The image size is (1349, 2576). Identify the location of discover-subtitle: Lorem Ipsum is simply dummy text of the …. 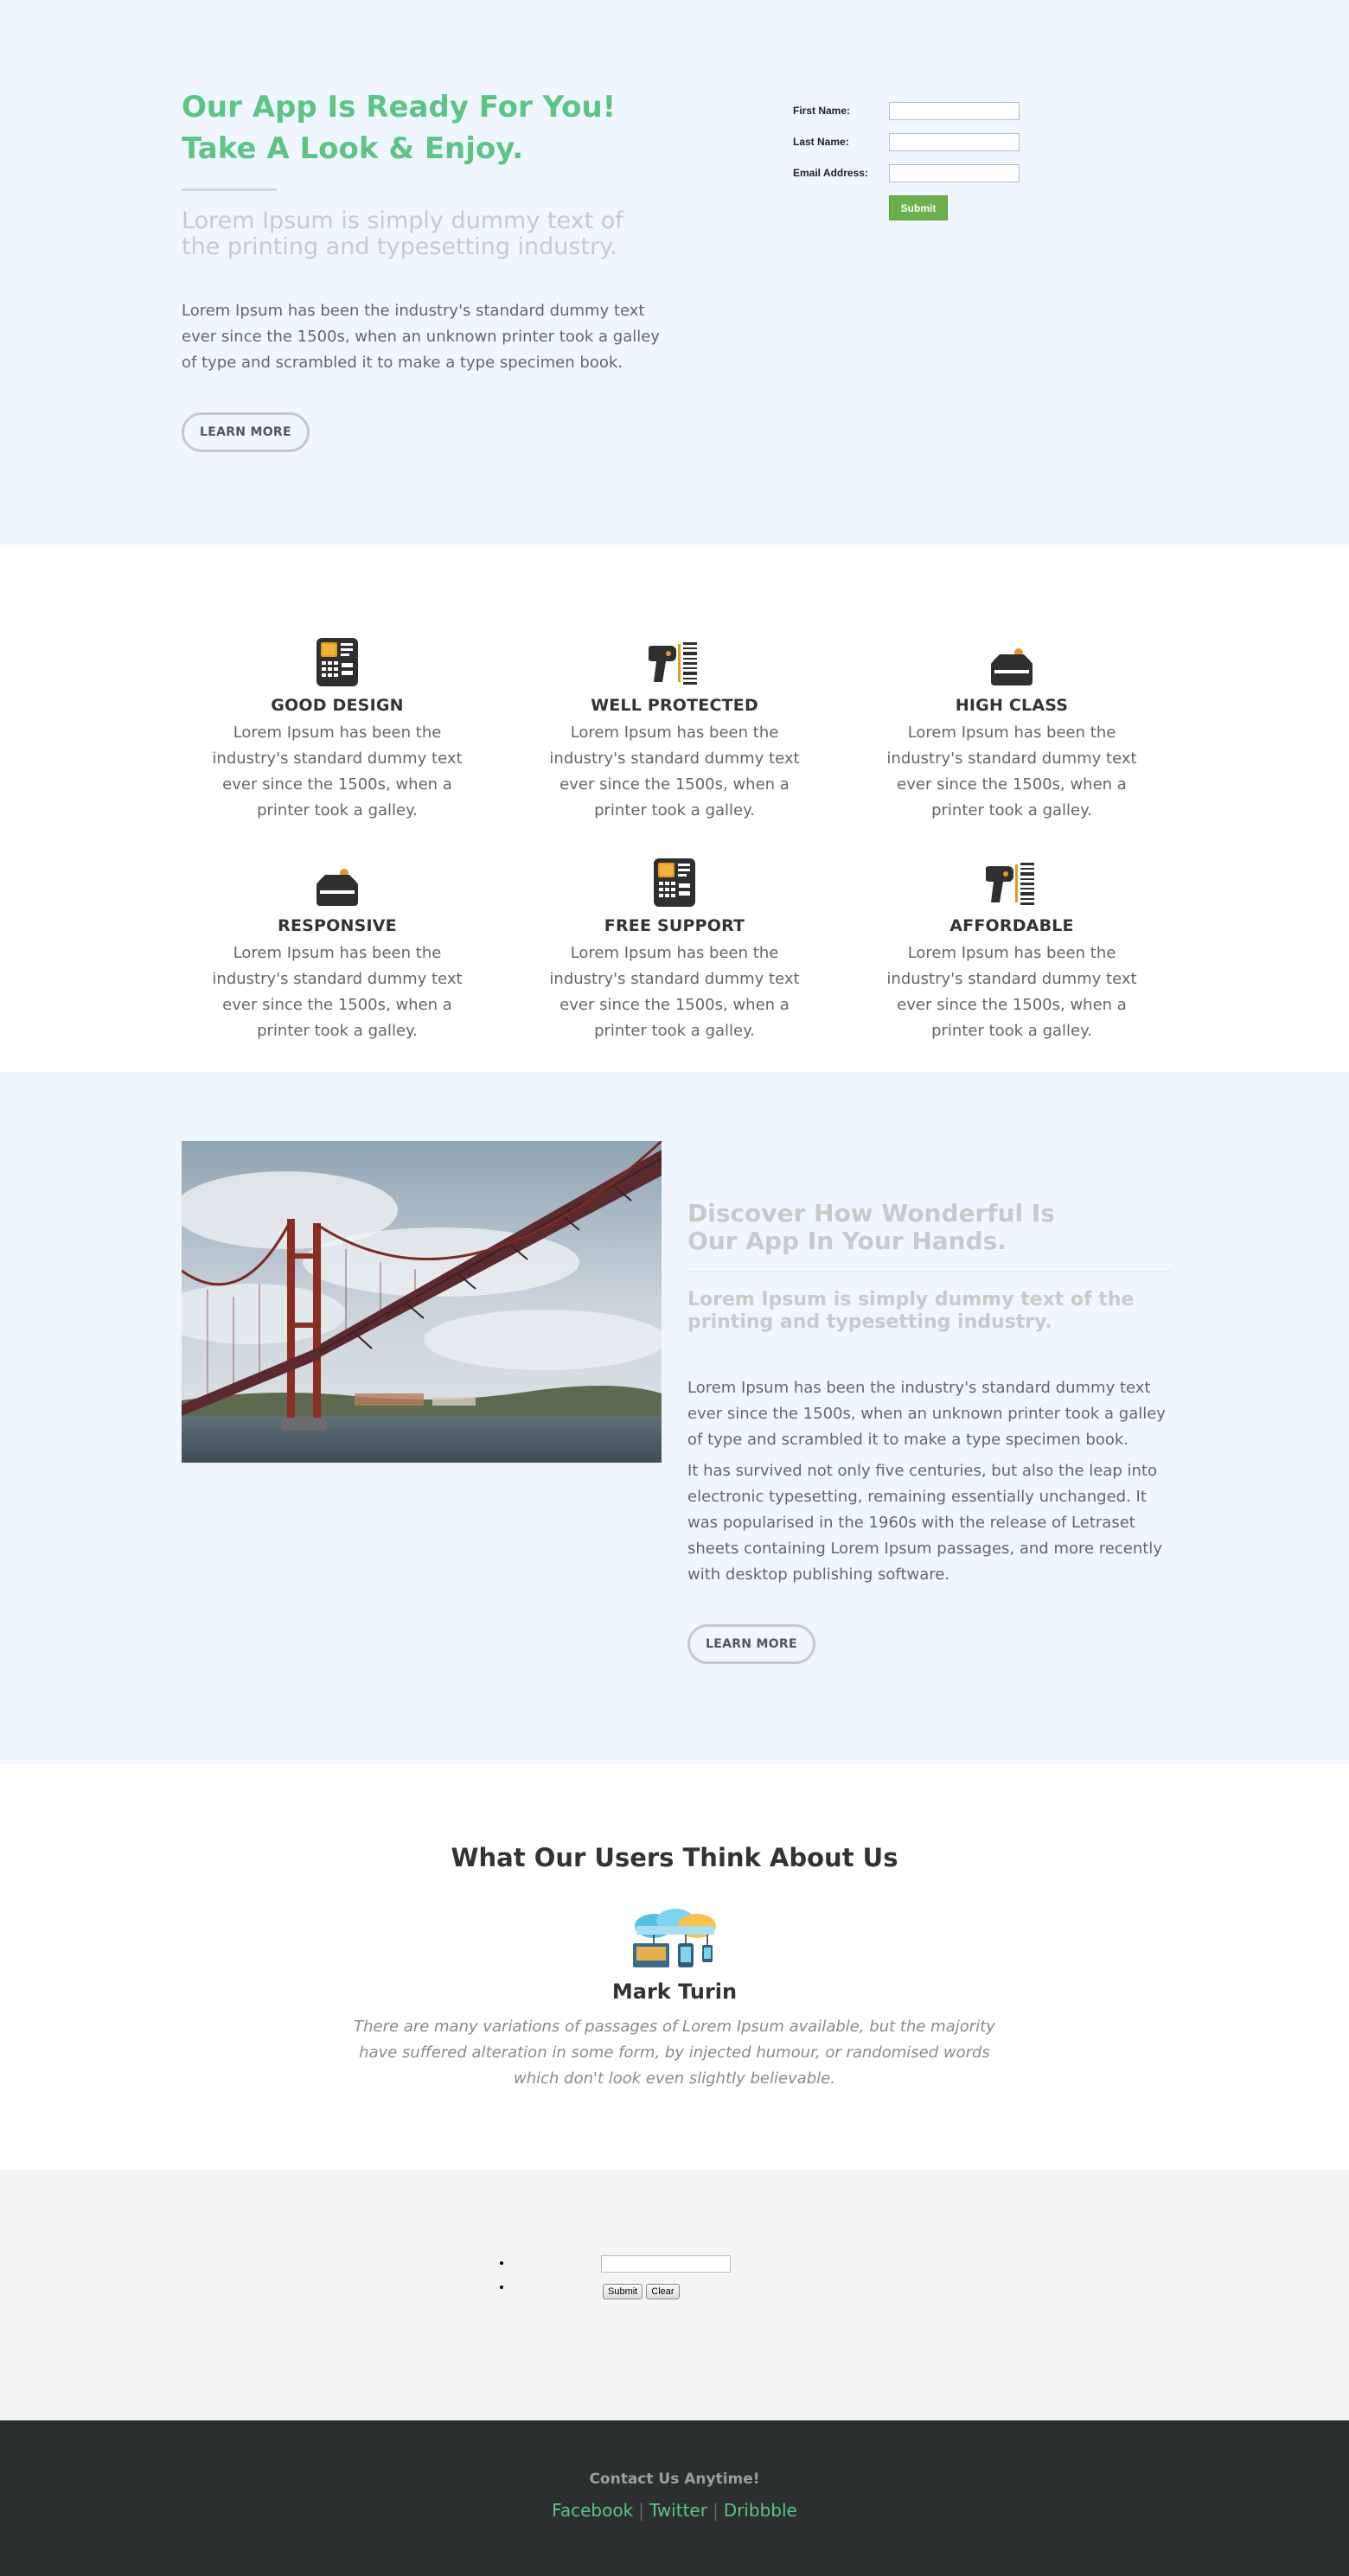
(911, 1311).